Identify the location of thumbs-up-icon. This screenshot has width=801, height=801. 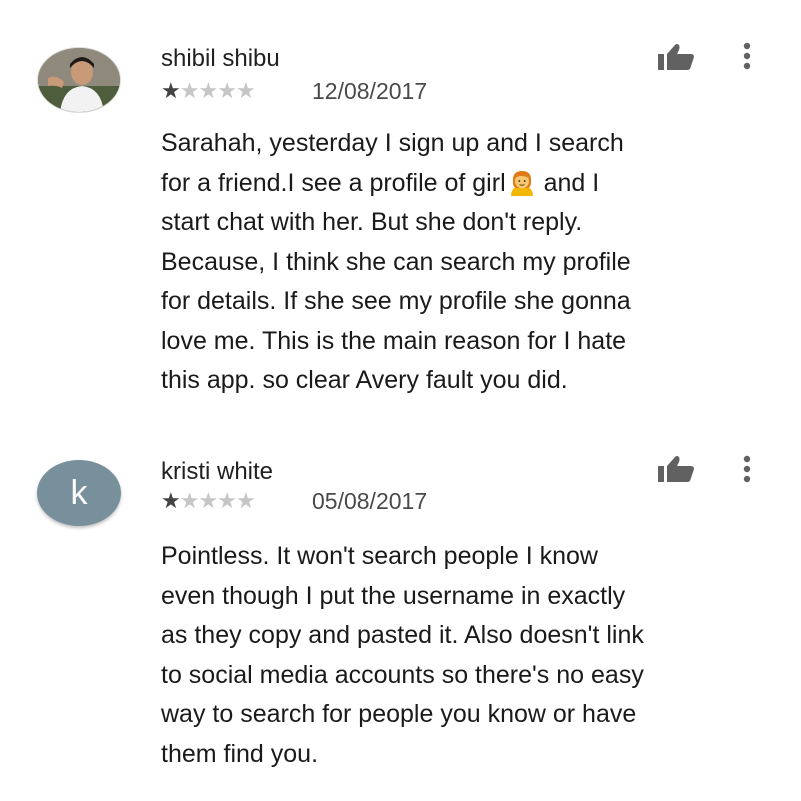
(676, 469).